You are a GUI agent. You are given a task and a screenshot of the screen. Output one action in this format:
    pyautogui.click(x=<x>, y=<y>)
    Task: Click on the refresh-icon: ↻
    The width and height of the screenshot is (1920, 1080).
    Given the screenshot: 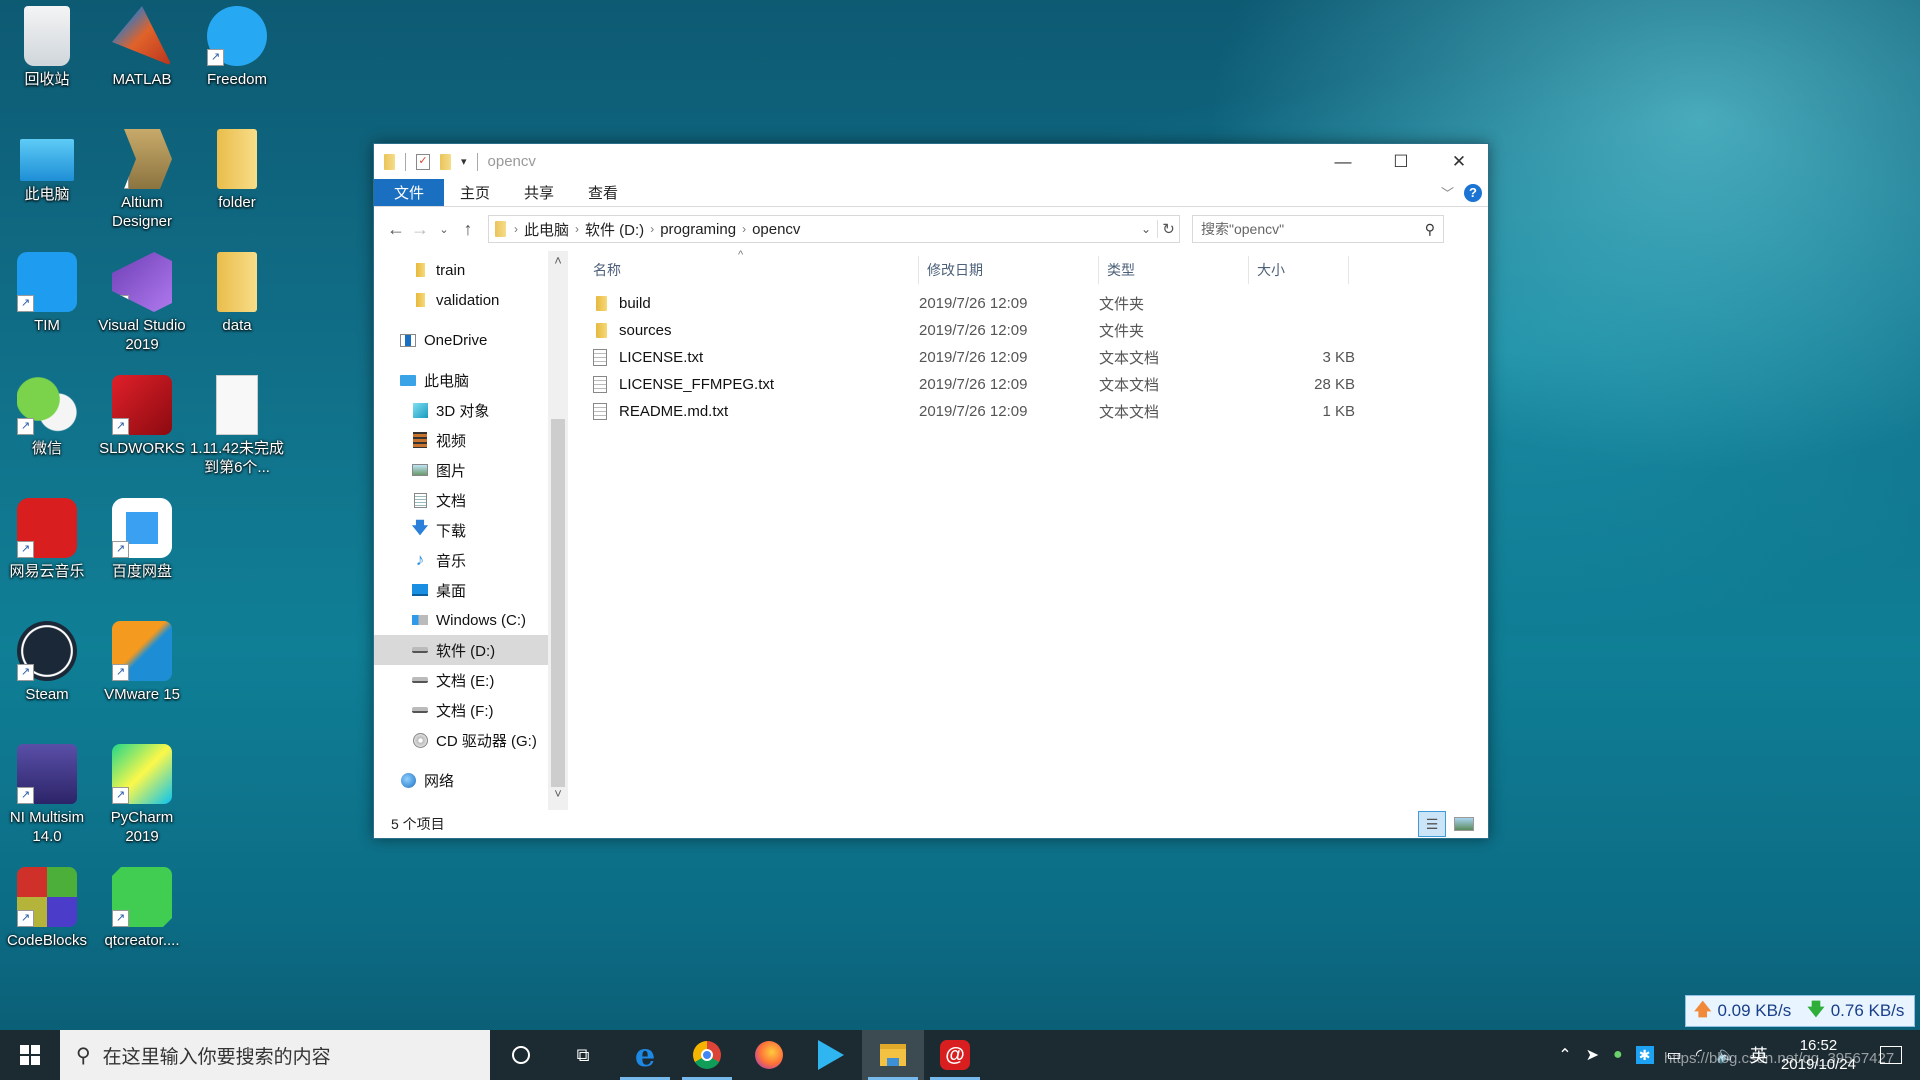 What is the action you would take?
    pyautogui.click(x=1168, y=229)
    